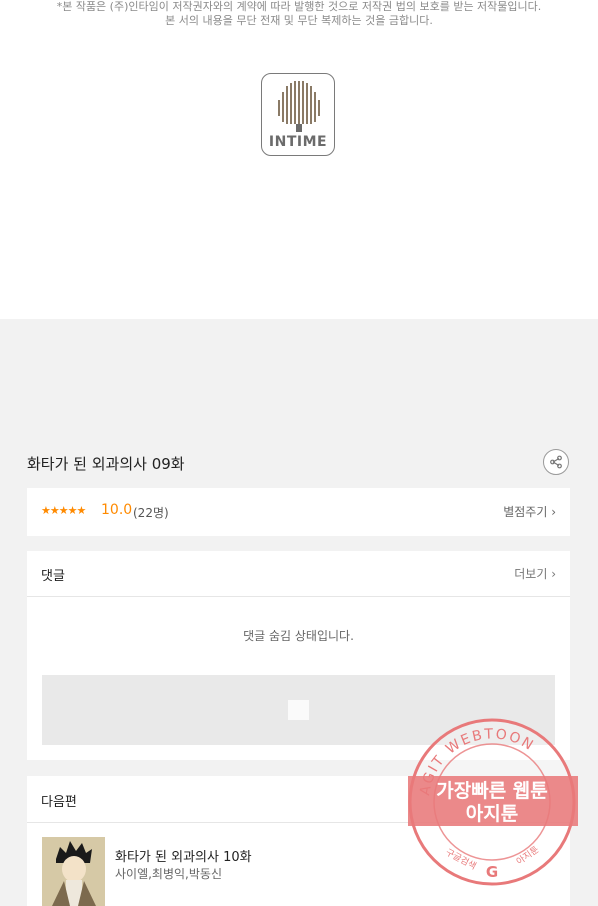 This screenshot has width=598, height=906. What do you see at coordinates (298, 596) in the screenshot?
I see `divider` at bounding box center [298, 596].